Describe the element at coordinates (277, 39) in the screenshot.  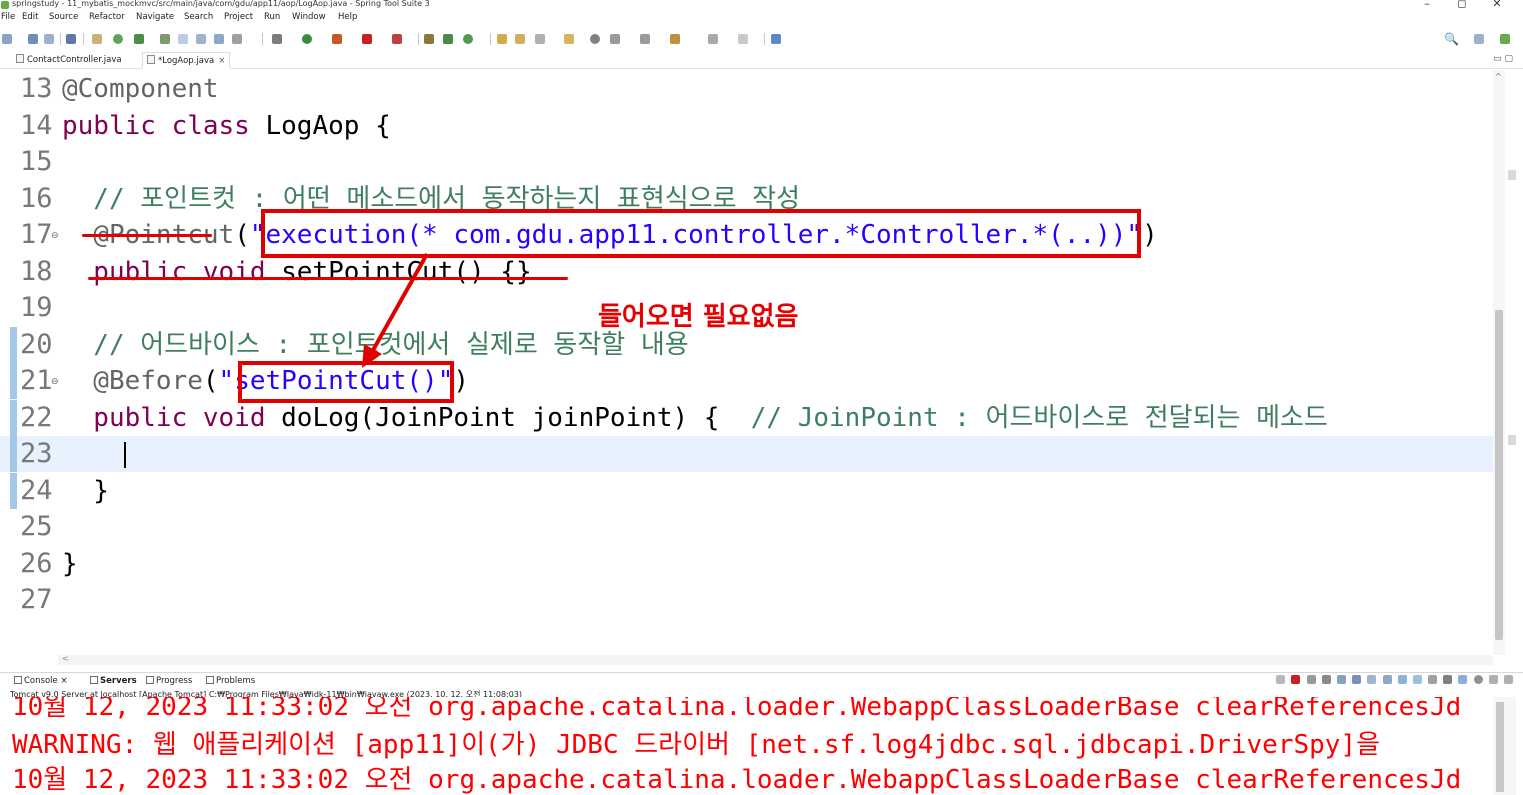
I see `debug-icon` at that location.